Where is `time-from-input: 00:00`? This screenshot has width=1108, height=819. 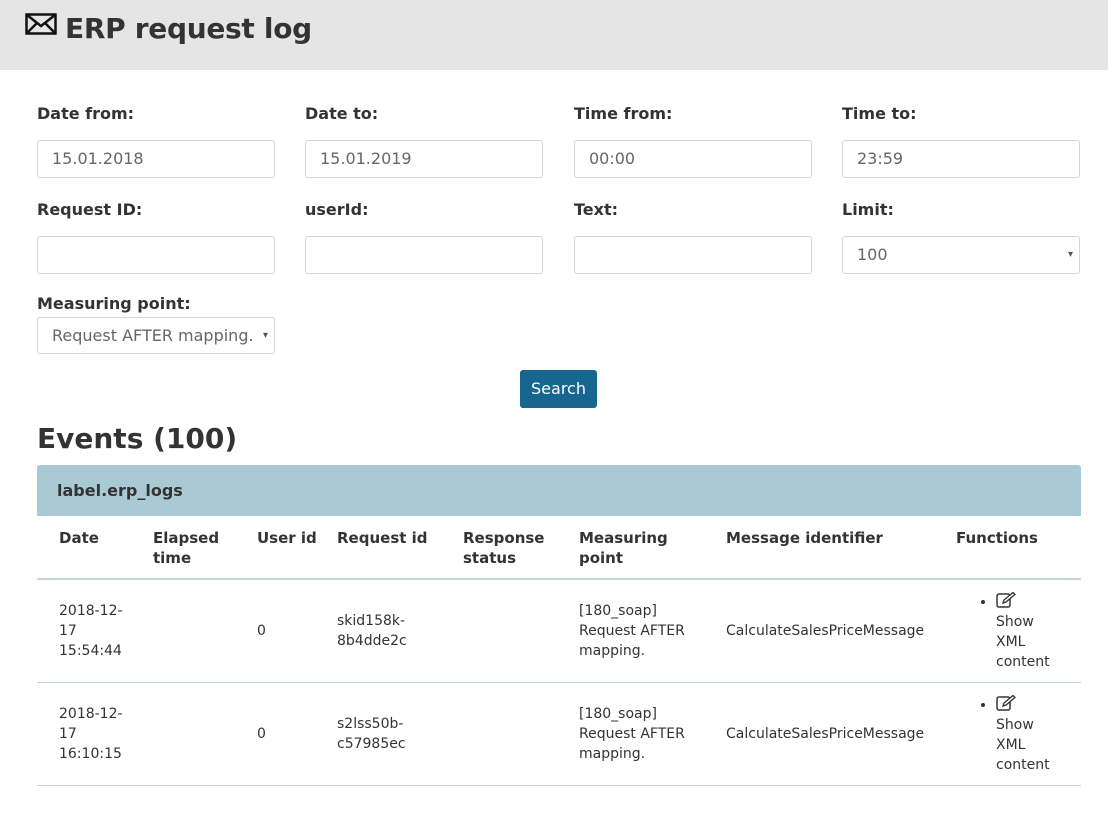 time-from-input: 00:00 is located at coordinates (693, 159).